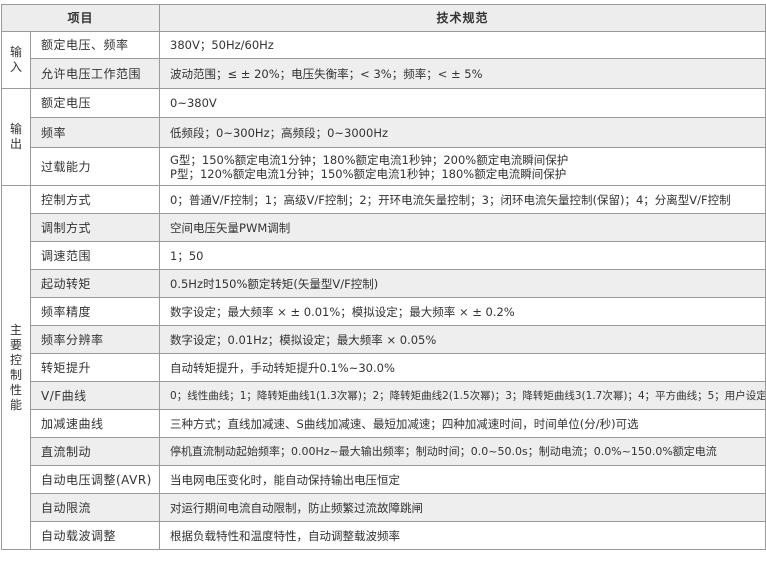 The image size is (766, 564). I want to click on group-input: 输入, so click(16, 60).